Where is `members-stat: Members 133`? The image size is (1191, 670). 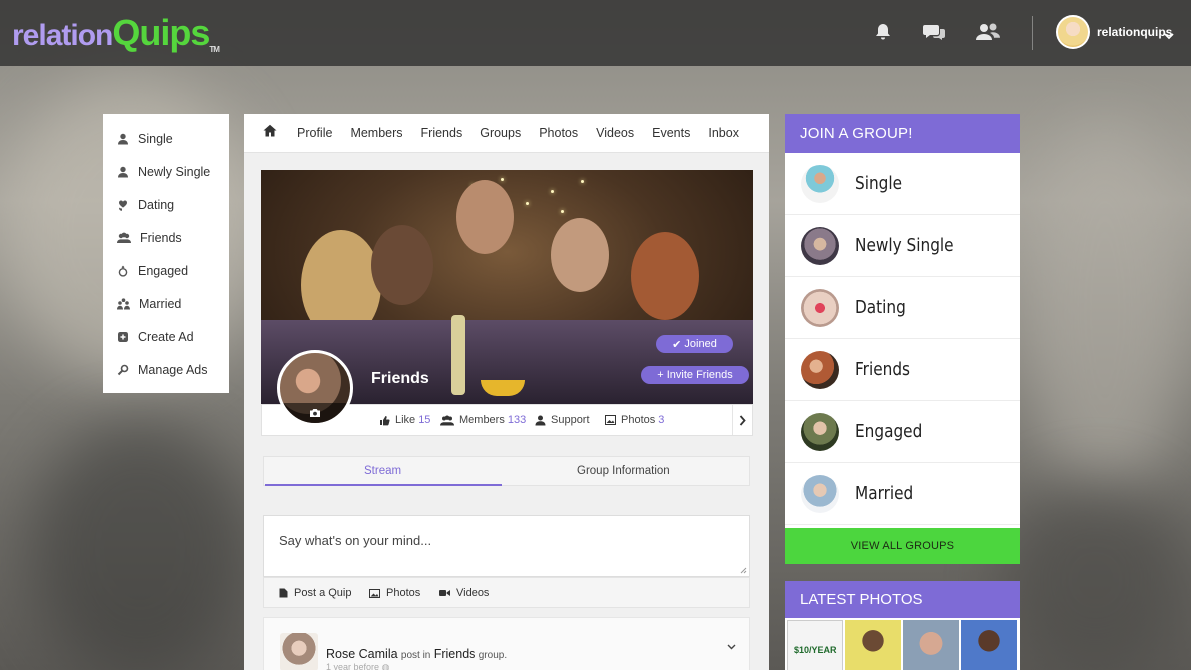
members-stat: Members 133 is located at coordinates (483, 420).